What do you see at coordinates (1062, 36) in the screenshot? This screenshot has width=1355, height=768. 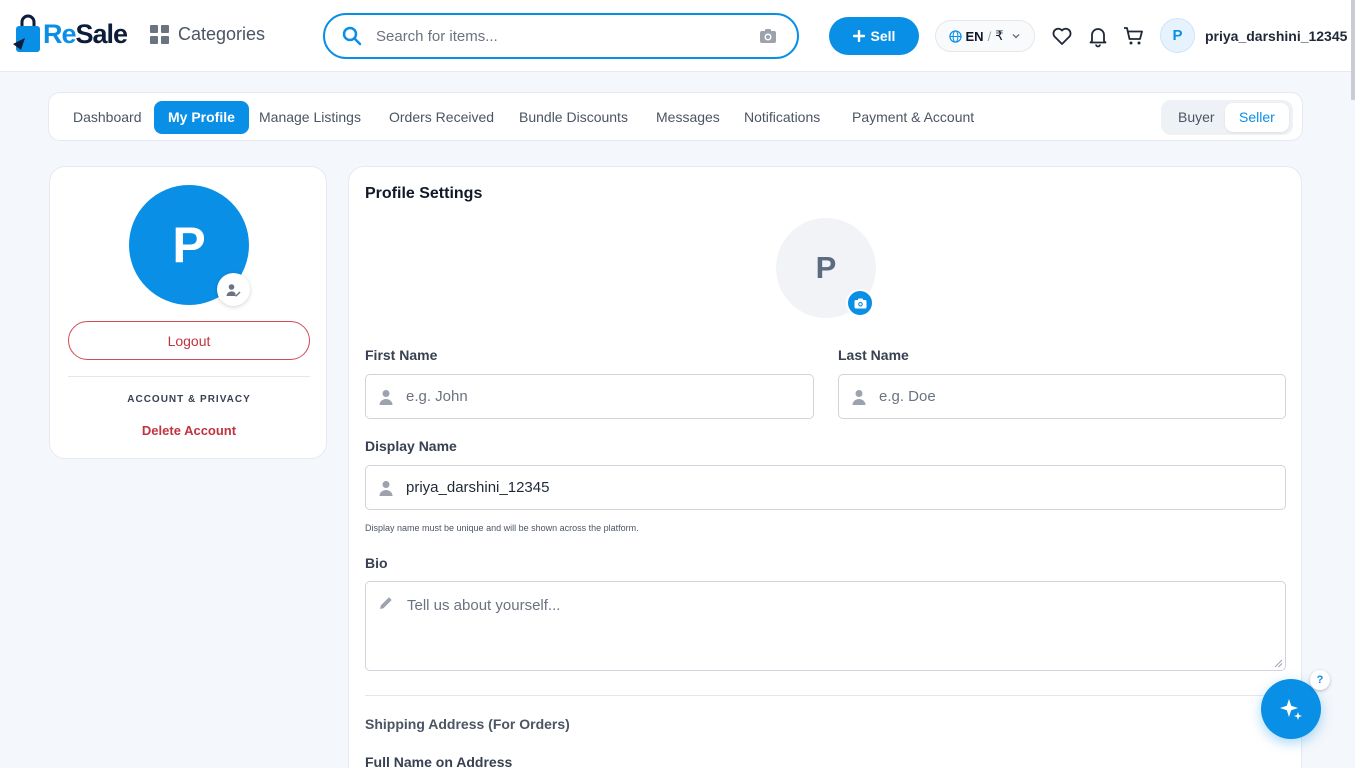 I see `heart-icon` at bounding box center [1062, 36].